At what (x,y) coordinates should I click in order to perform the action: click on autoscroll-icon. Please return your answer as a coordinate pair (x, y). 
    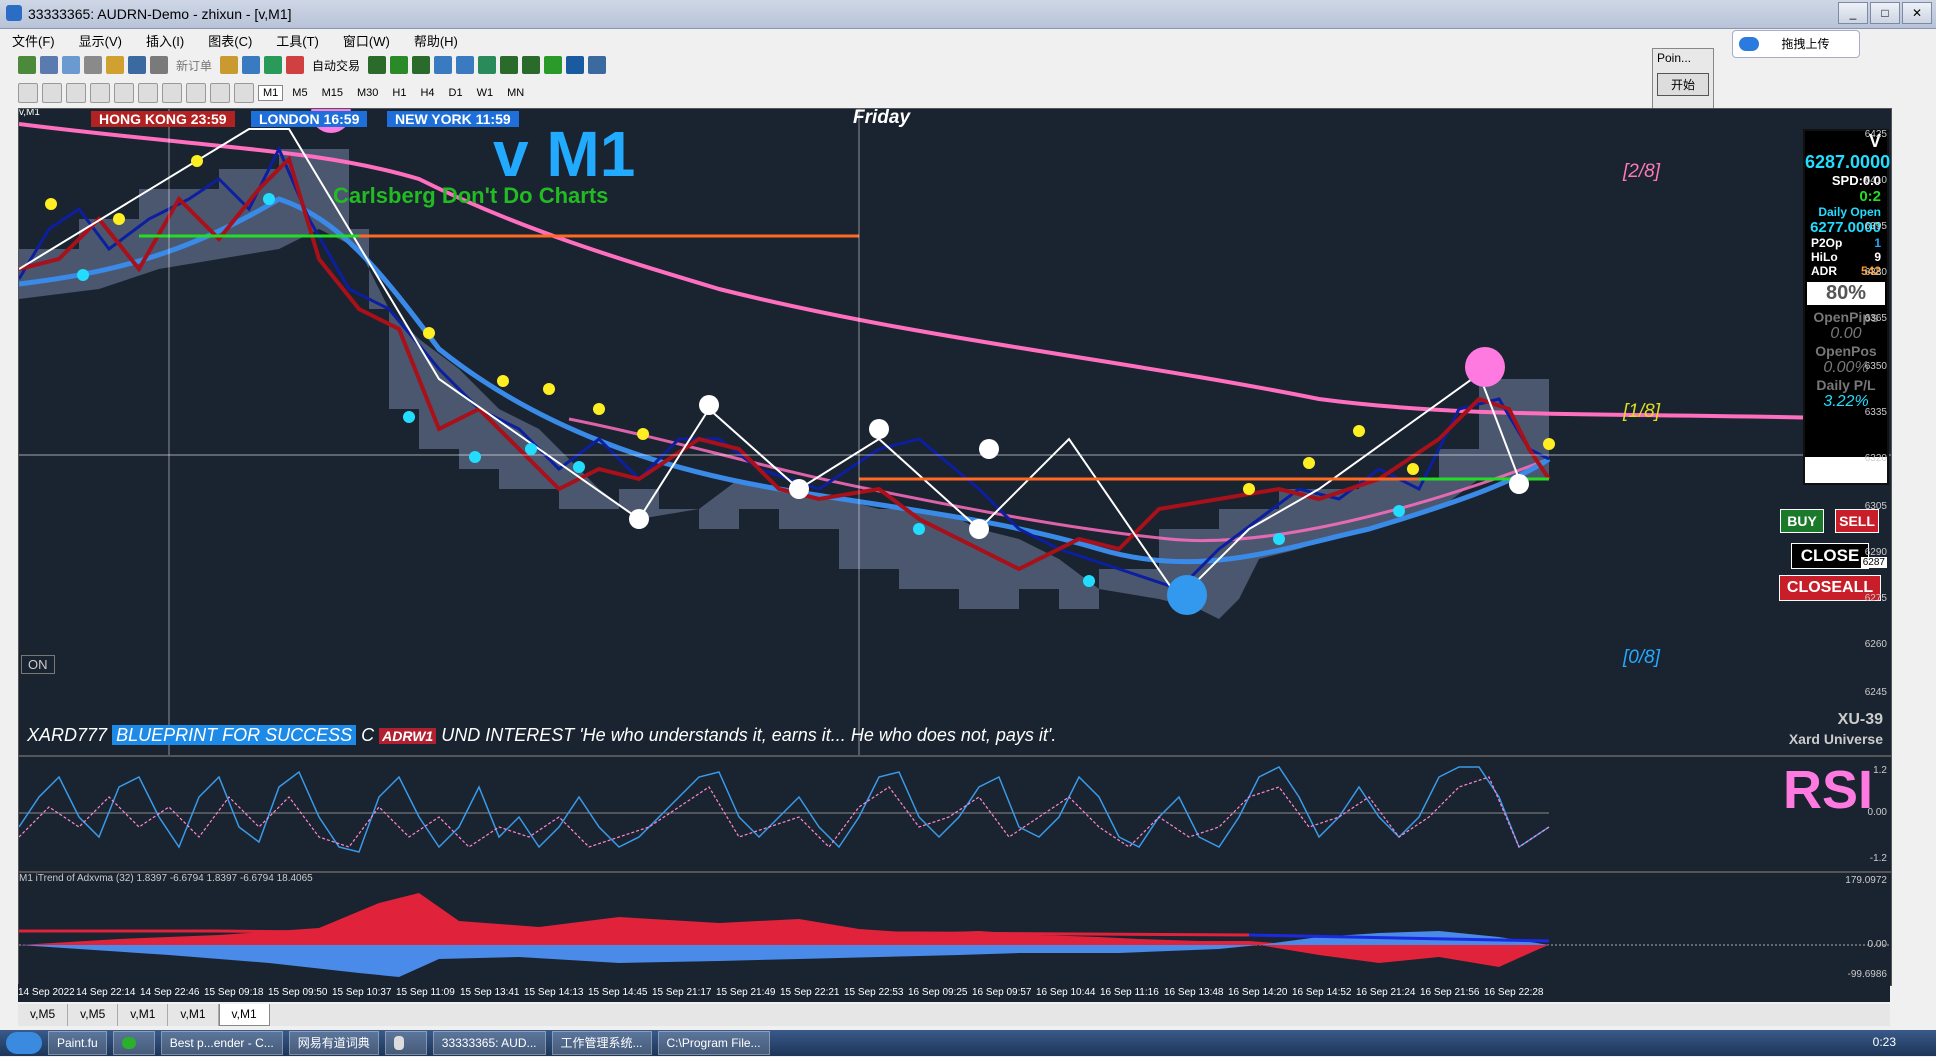
    Looking at the image, I should click on (531, 65).